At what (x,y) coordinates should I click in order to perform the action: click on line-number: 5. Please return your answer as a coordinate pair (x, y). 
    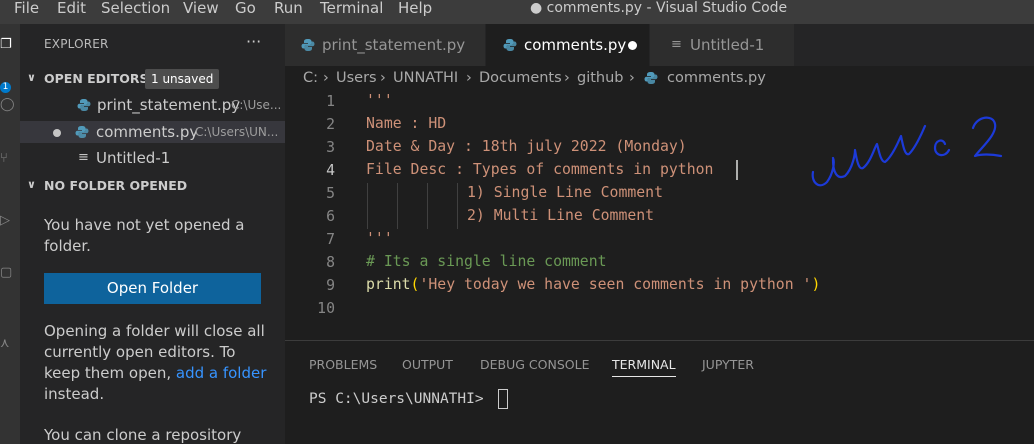
    Looking at the image, I should click on (330, 193).